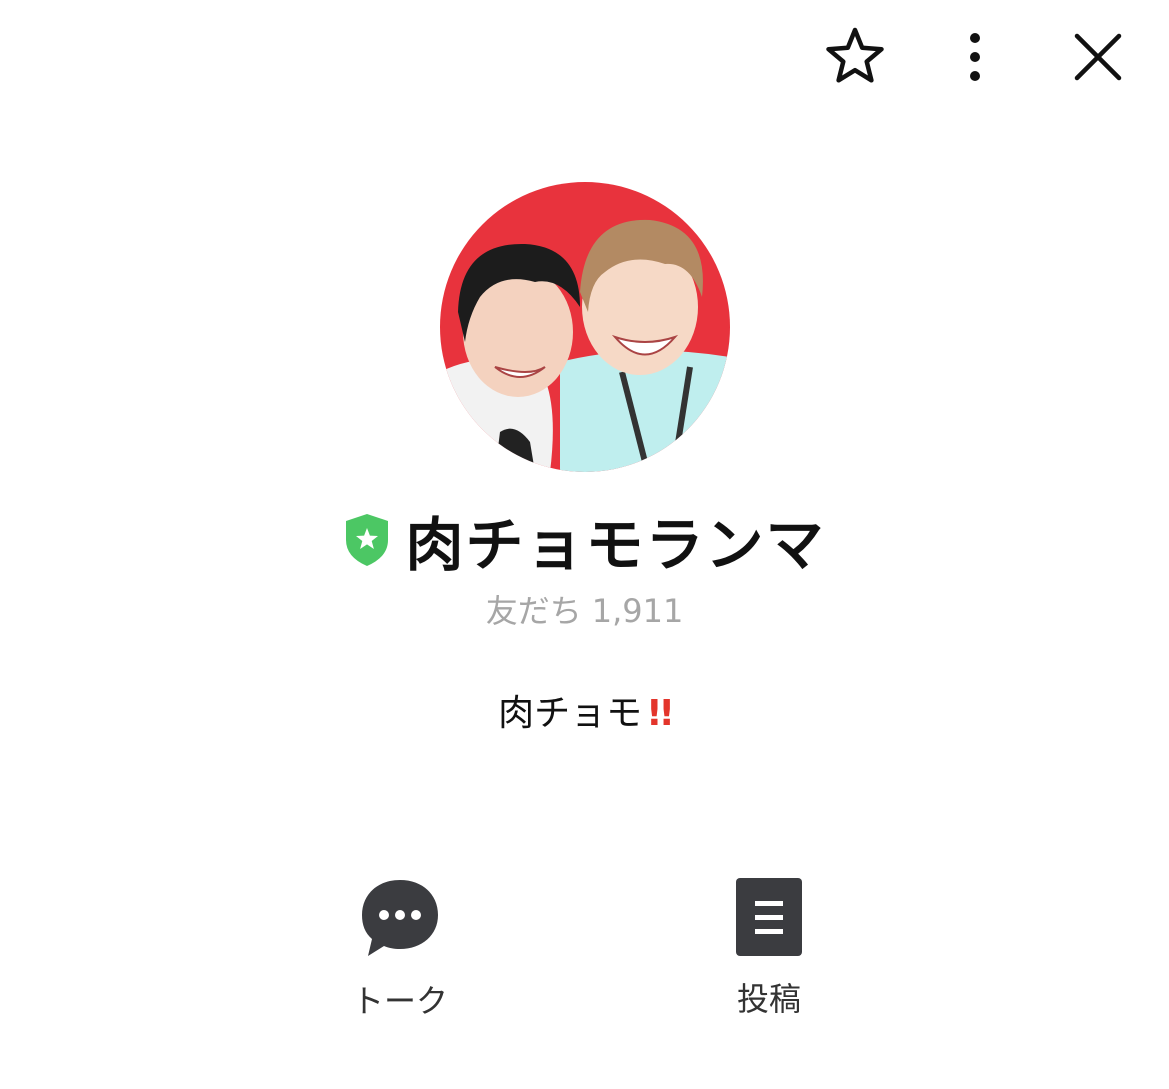  I want to click on profile-name: 肉チョモランマ, so click(615, 545).